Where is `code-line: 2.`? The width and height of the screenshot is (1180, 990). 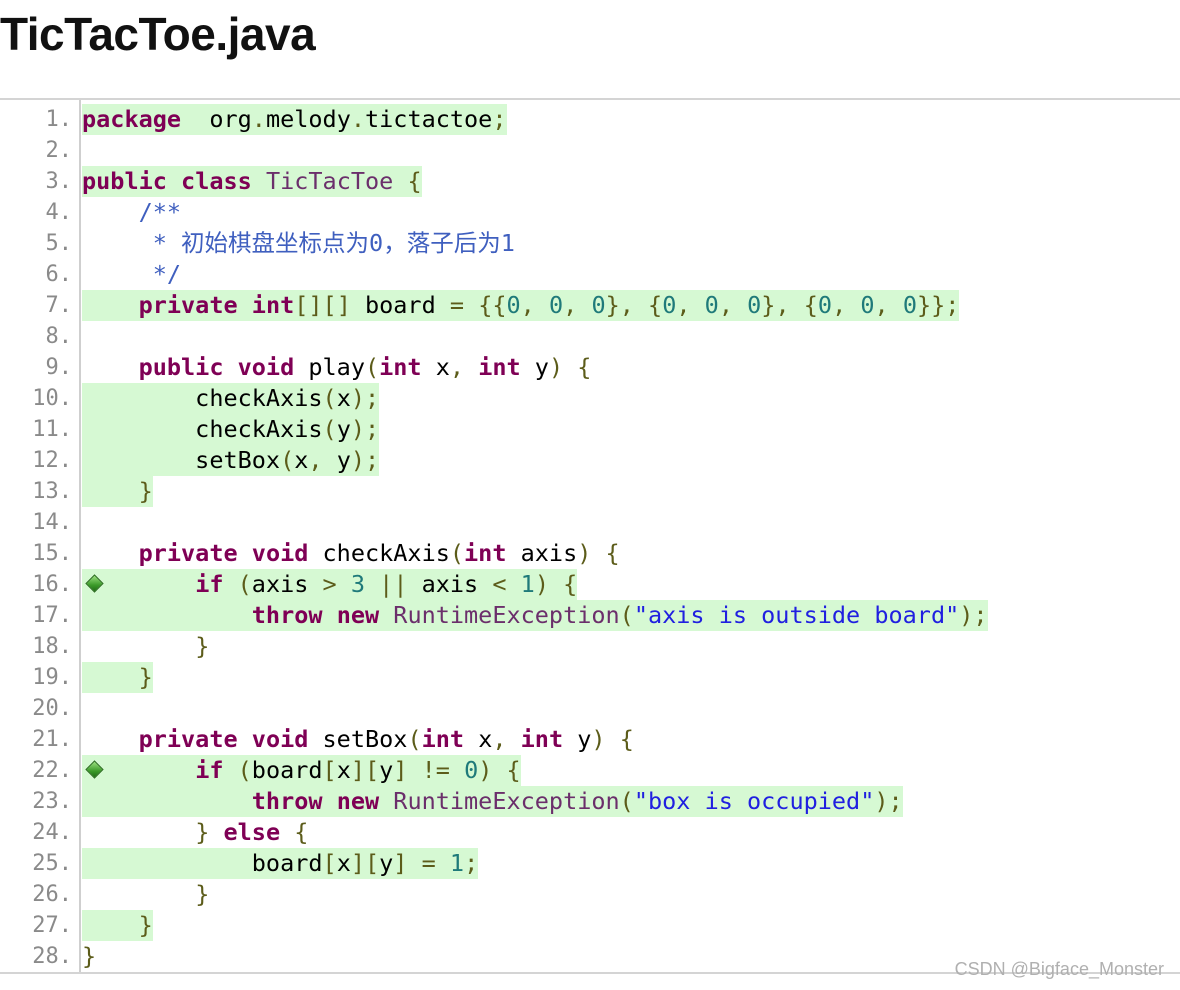 code-line: 2. is located at coordinates (590, 150).